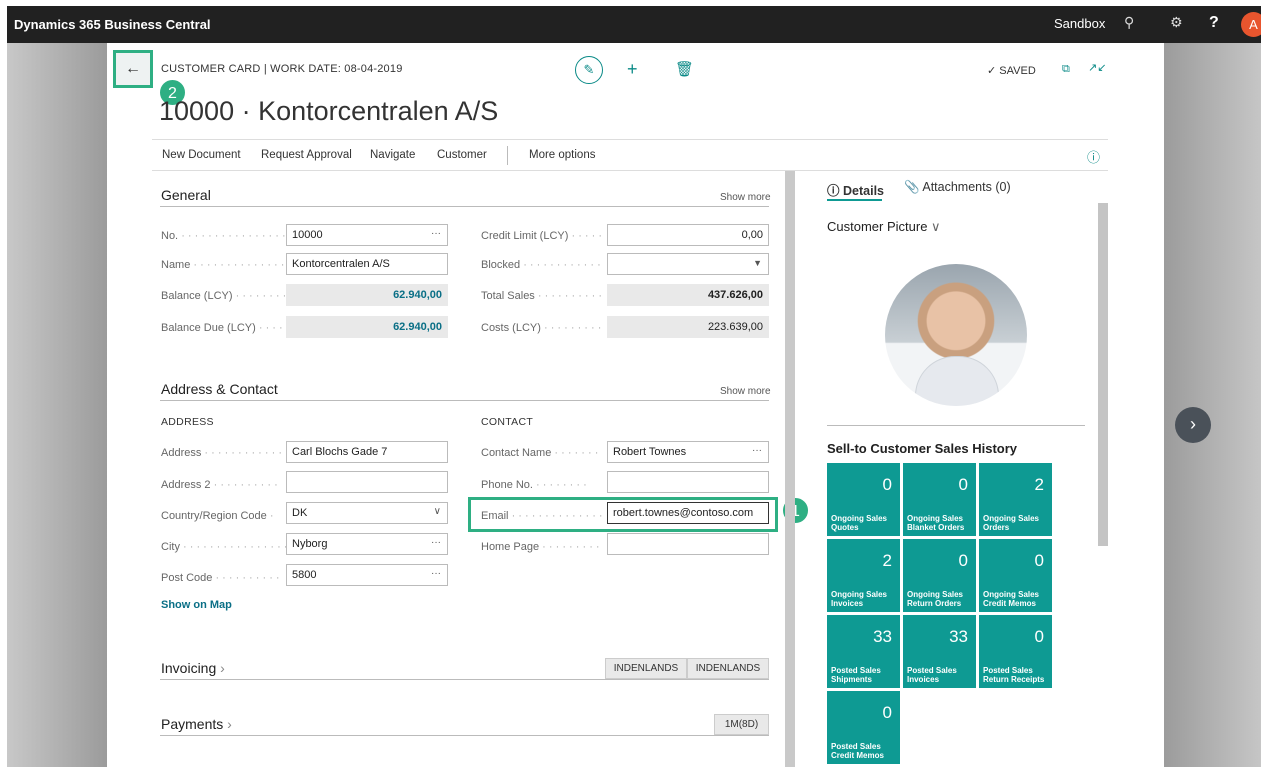 The image size is (1261, 767). Describe the element at coordinates (181, 453) in the screenshot. I see `label-address-text: Address` at that location.